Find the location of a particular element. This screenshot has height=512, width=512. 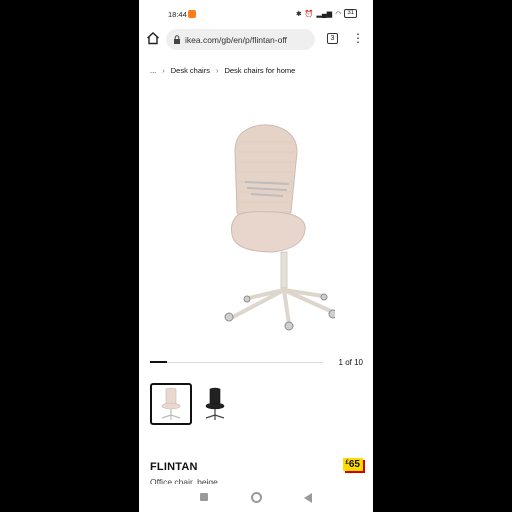

signal-icon: ▂▄▆ is located at coordinates (324, 14).